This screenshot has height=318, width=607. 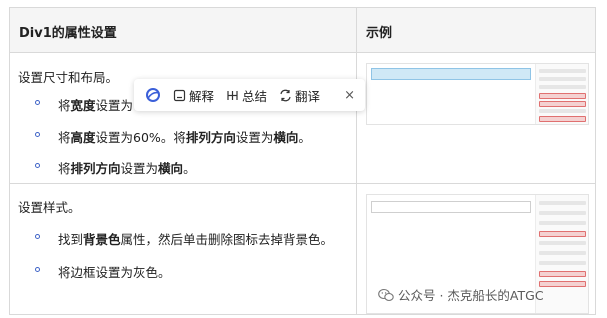 I want to click on thumb-properties-panel, so click(x=561, y=94).